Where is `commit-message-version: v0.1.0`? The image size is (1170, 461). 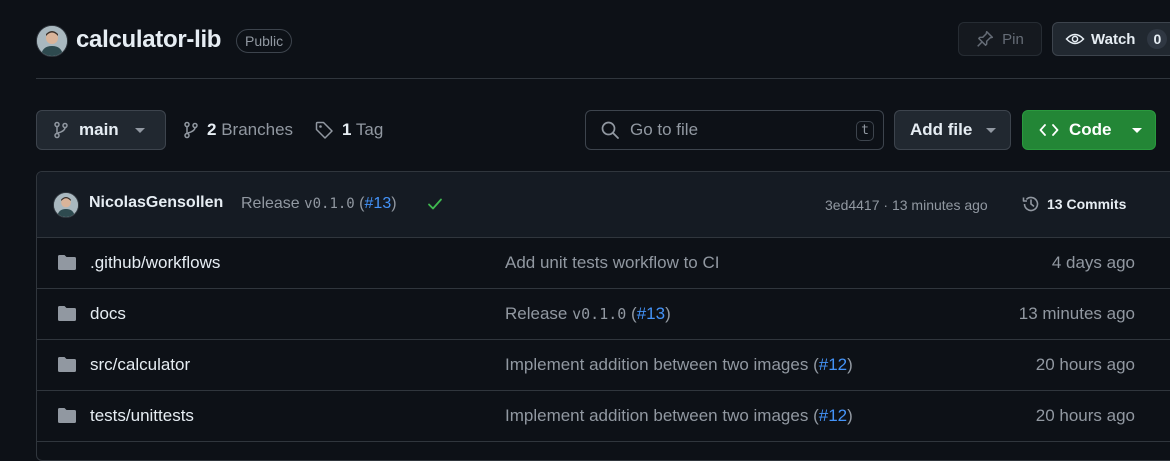 commit-message-version: v0.1.0 is located at coordinates (329, 204).